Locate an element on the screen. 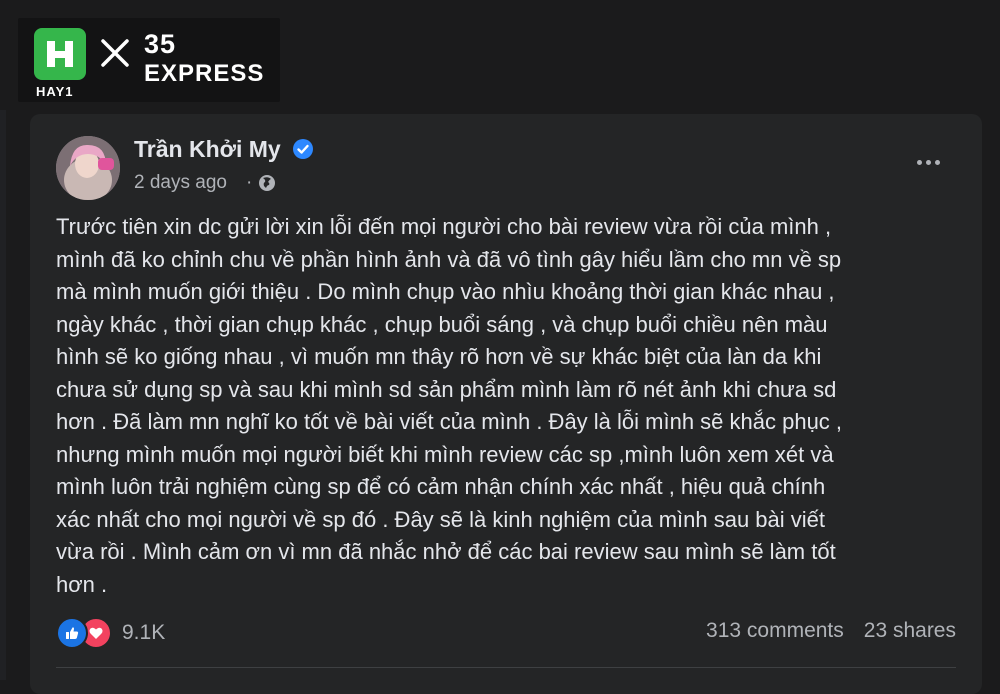 The height and width of the screenshot is (694, 1000). page-edge is located at coordinates (3, 395).